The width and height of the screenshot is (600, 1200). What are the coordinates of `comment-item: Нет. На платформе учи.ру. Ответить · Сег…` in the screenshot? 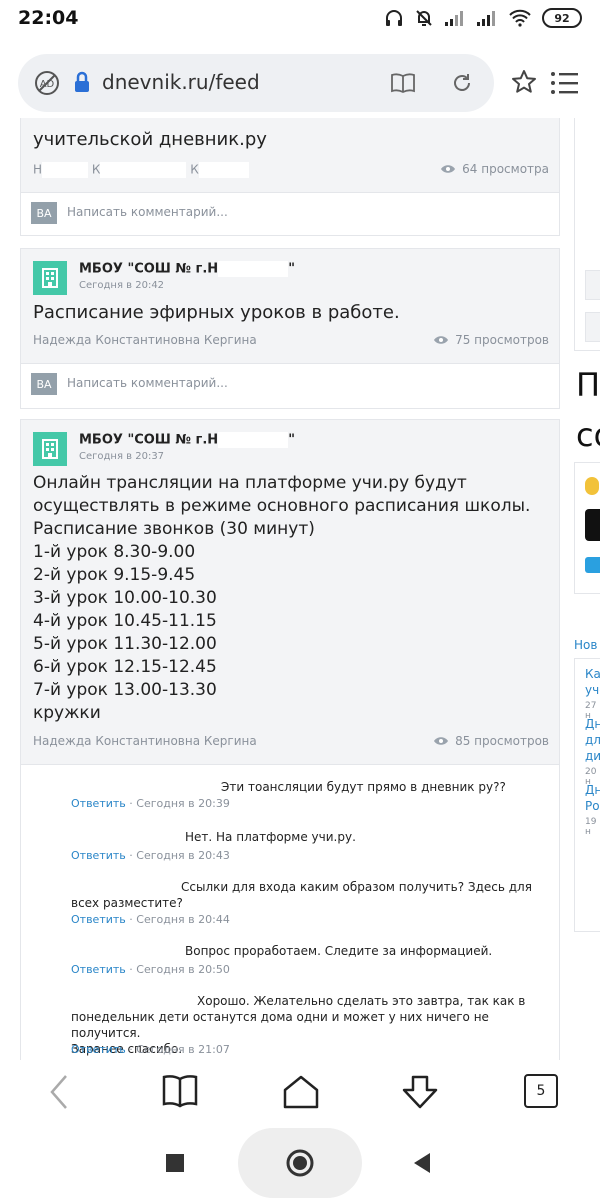 It's located at (290, 844).